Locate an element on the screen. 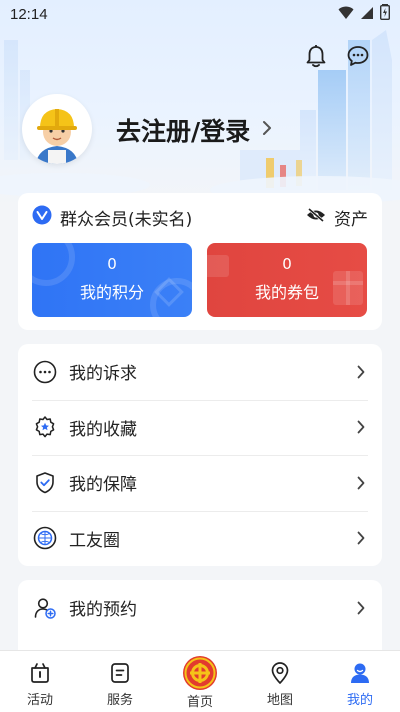 This screenshot has width=400, height=712. status-icons is located at coordinates (364, 14).